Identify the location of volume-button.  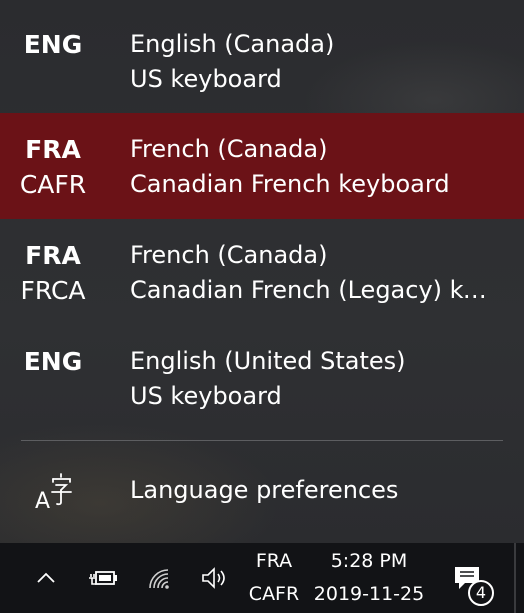
(214, 578).